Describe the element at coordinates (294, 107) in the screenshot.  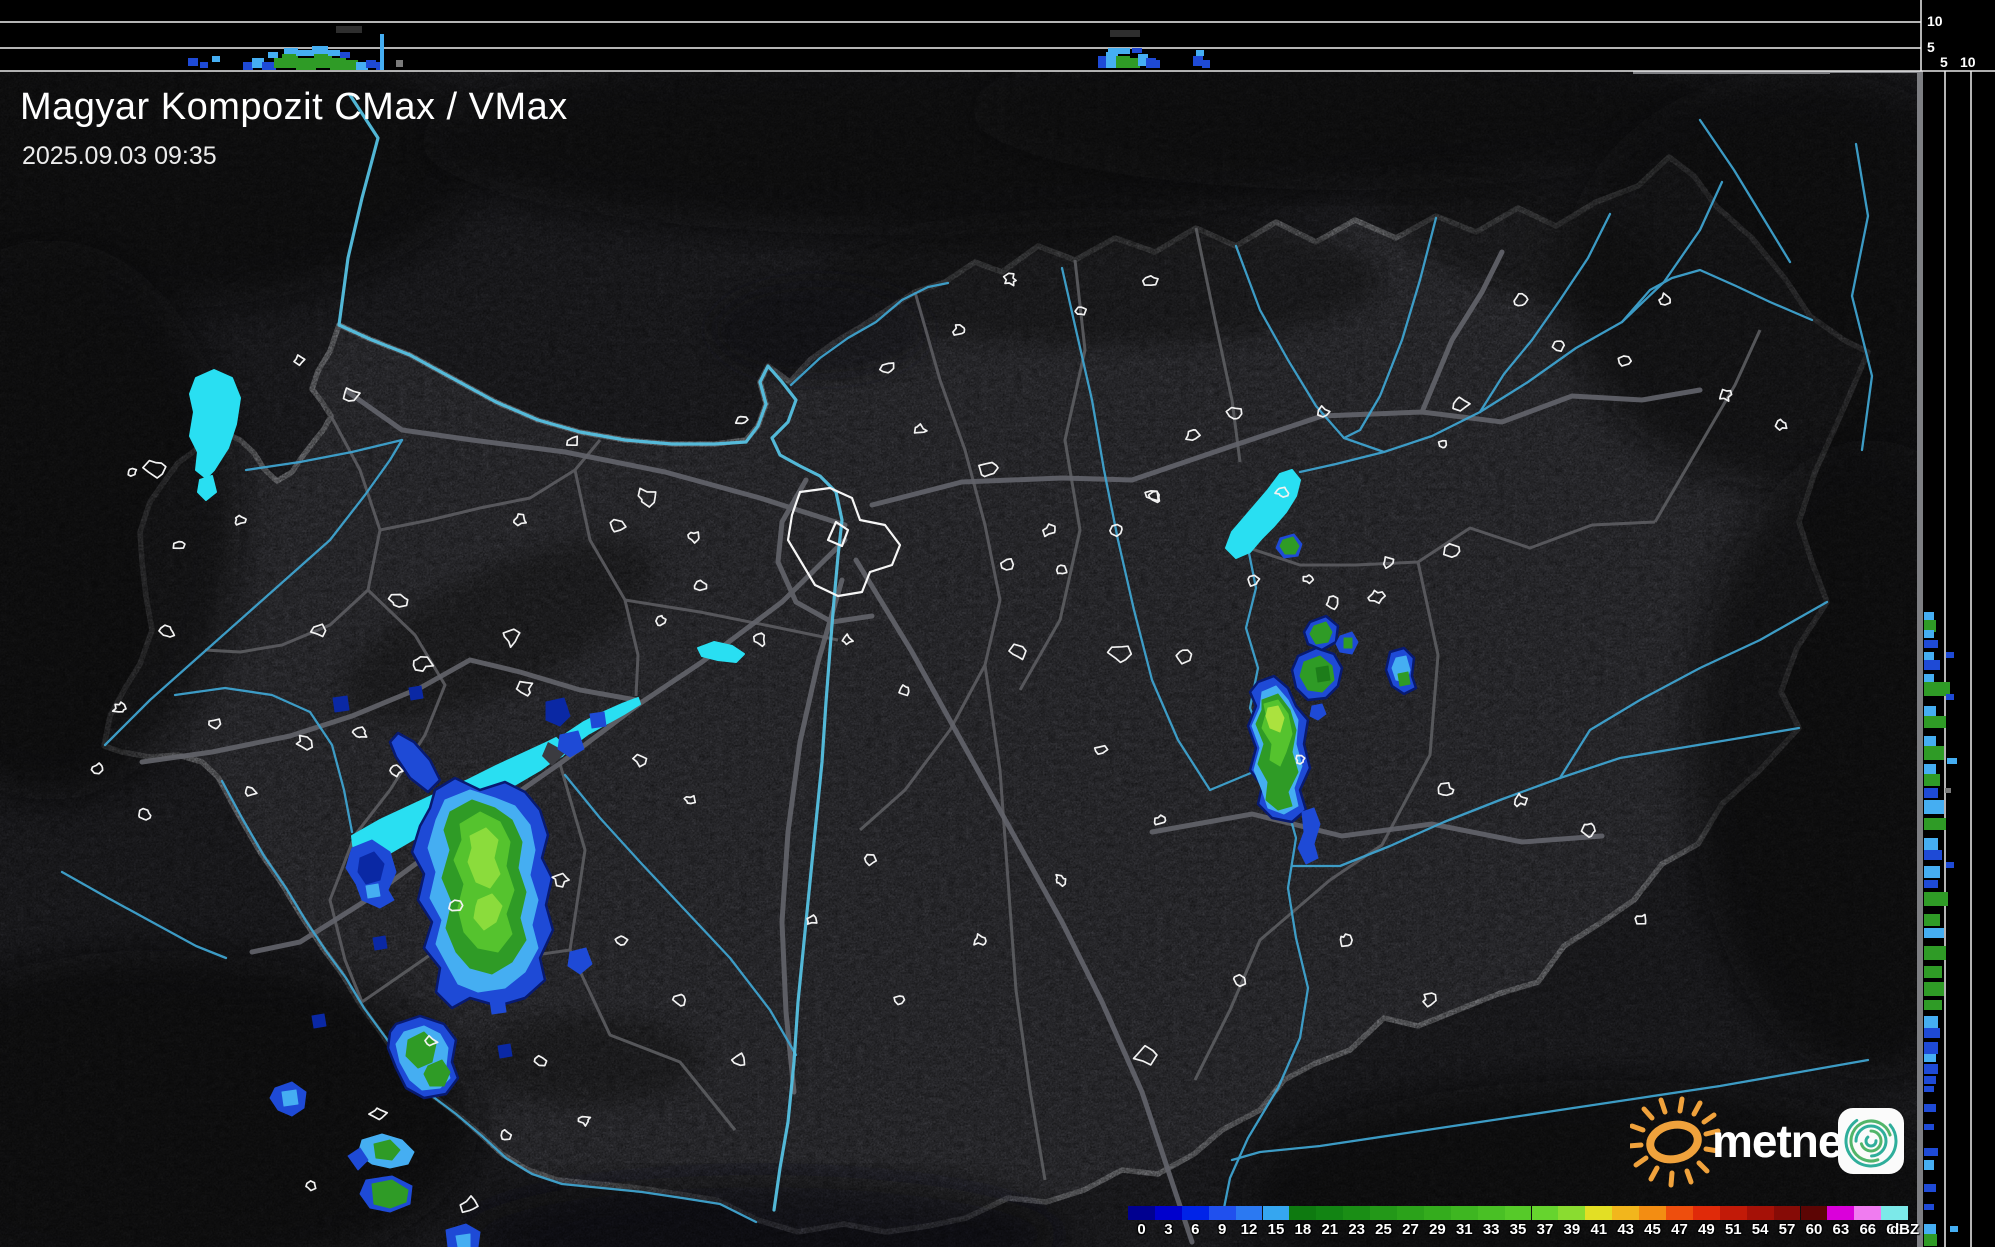
I see `page-title: Magyar Kompozit CMax / VMax` at that location.